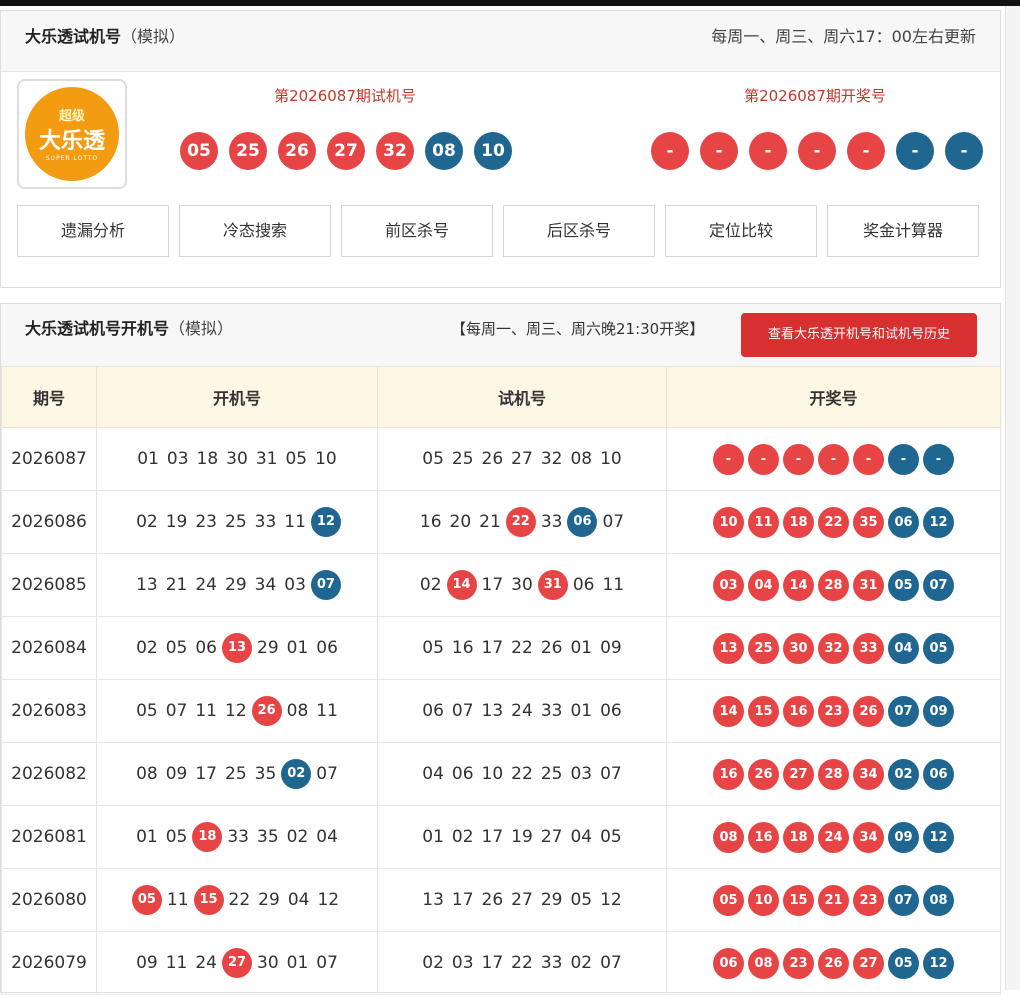  I want to click on tool-button: 冷态搜索, so click(255, 231).